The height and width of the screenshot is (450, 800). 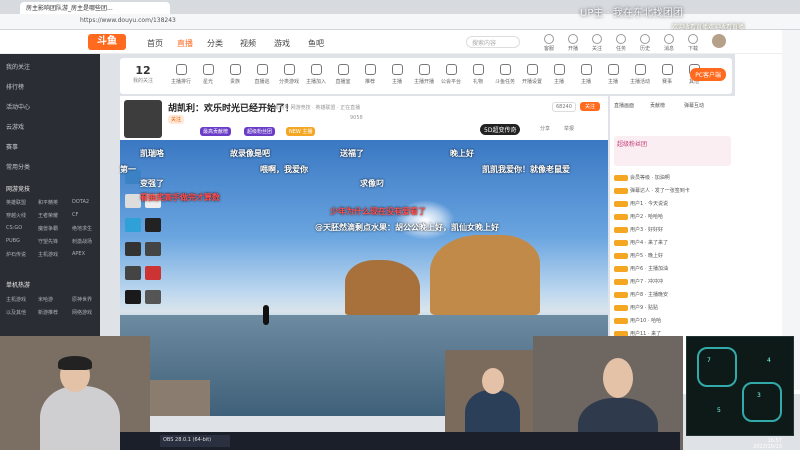 I want to click on nav-tool-message: 消息, so click(x=669, y=43).